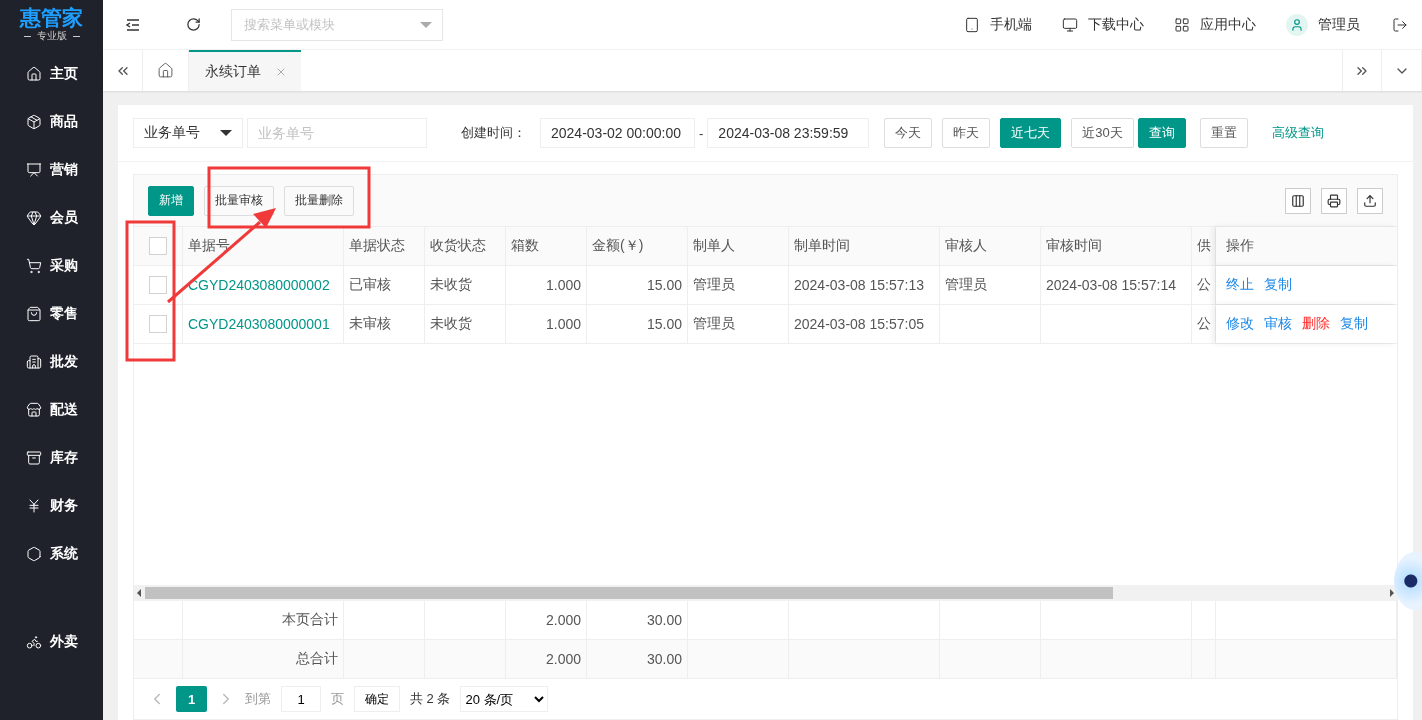 This screenshot has height=720, width=1422. What do you see at coordinates (51, 554) in the screenshot?
I see `sidebar-item: 系统` at bounding box center [51, 554].